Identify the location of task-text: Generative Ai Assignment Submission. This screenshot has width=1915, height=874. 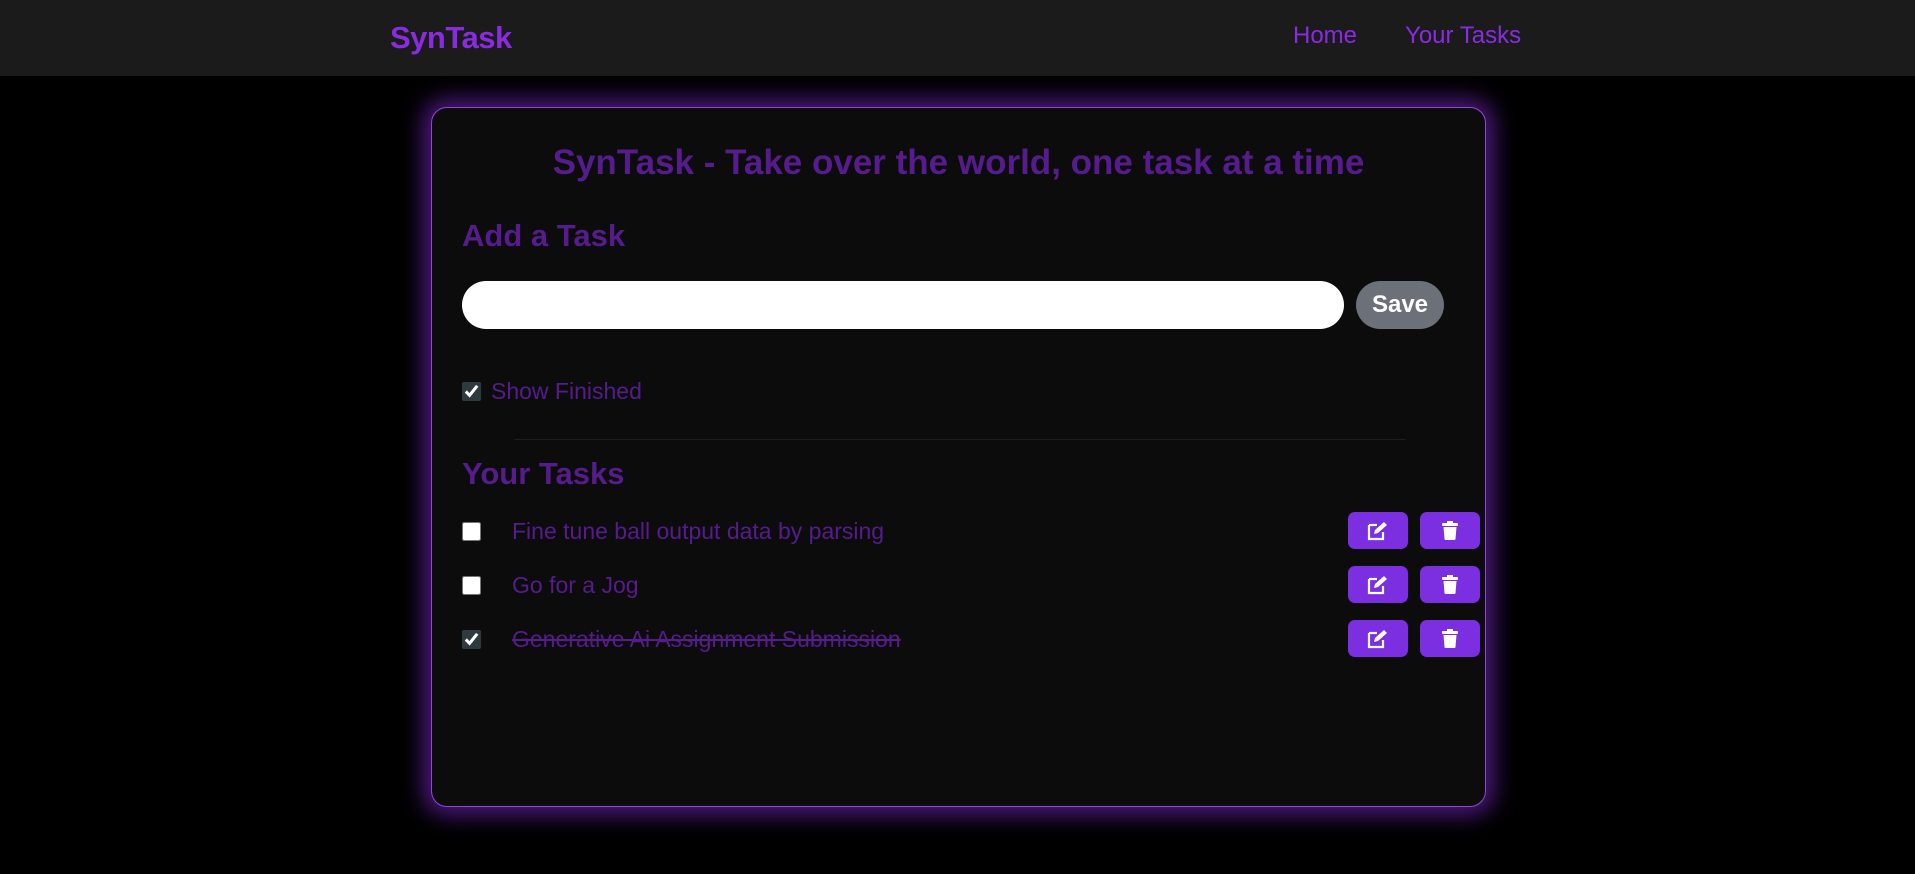
(706, 639).